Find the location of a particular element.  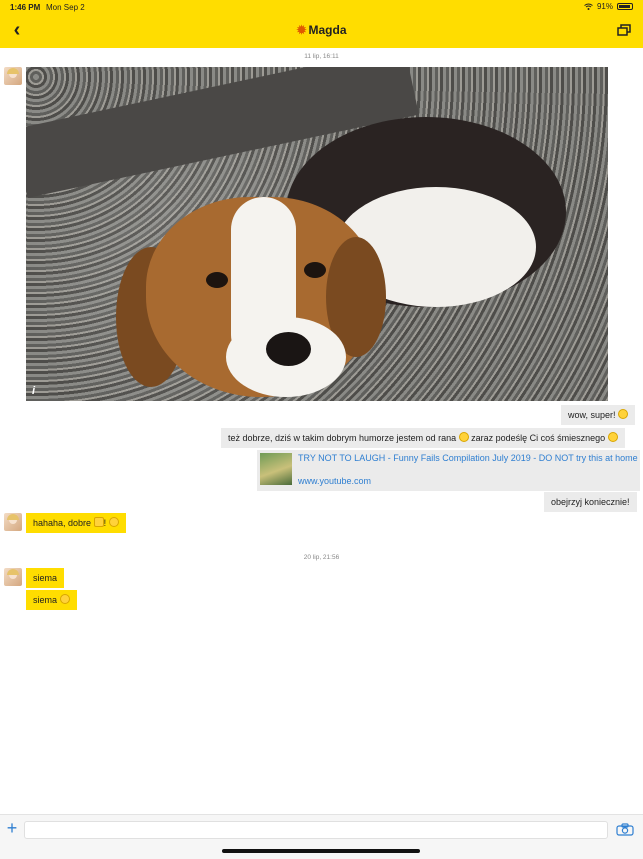

chat-header: ‹ ✹ Magda is located at coordinates (321, 31).